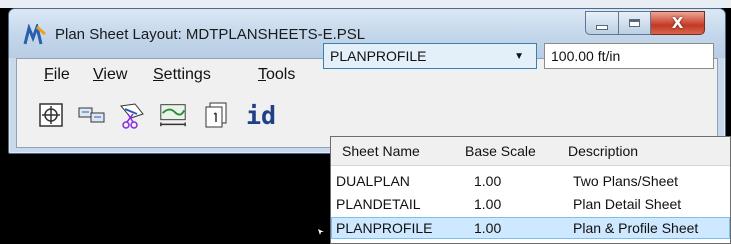  I want to click on column-header-base-scale: Base Scale, so click(500, 151).